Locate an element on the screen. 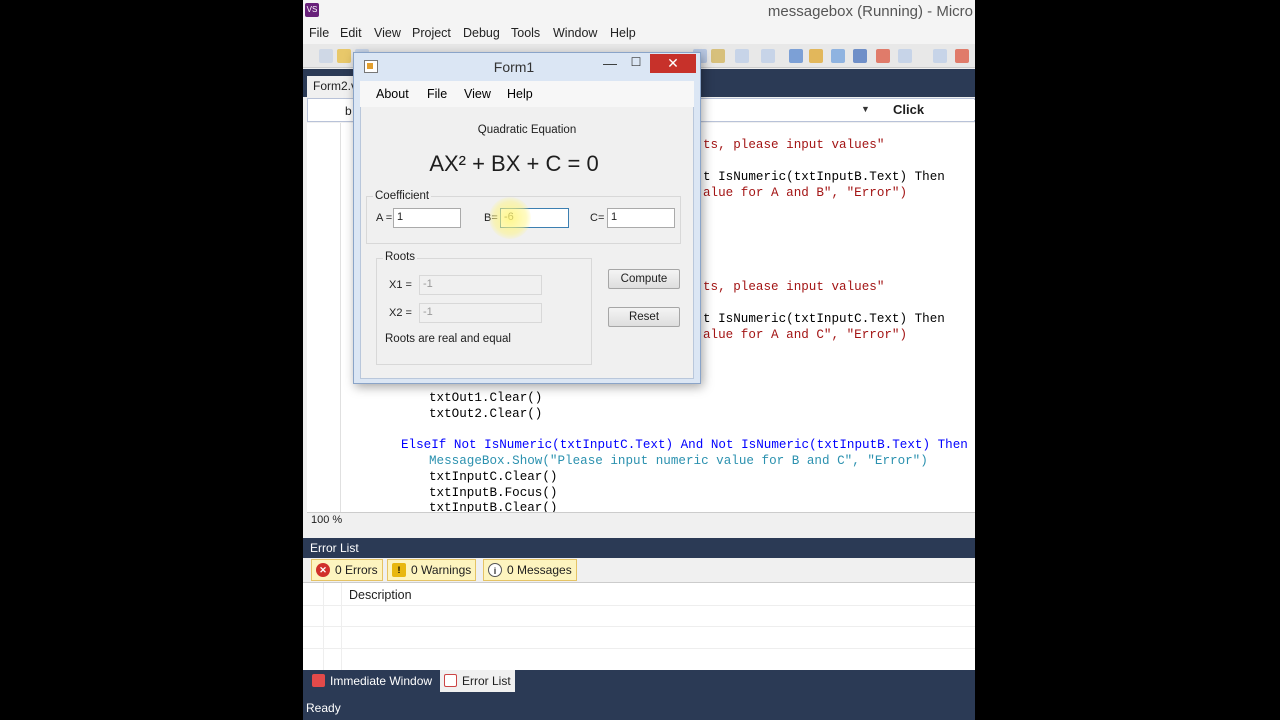 This screenshot has width=1280, height=720. method-combo-label: Click is located at coordinates (909, 109).